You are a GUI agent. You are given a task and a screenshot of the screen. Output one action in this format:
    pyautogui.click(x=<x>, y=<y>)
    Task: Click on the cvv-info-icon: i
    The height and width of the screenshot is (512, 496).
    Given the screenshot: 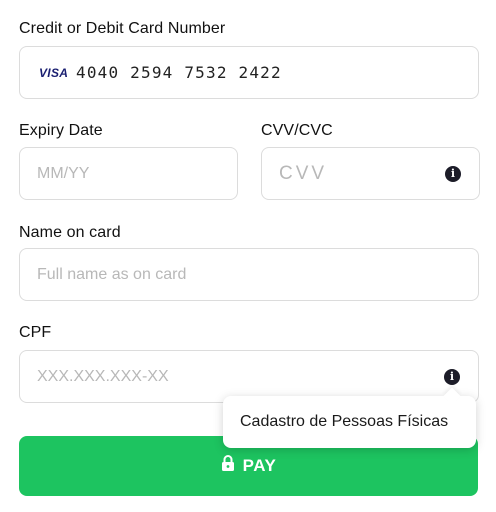 What is the action you would take?
    pyautogui.click(x=453, y=173)
    